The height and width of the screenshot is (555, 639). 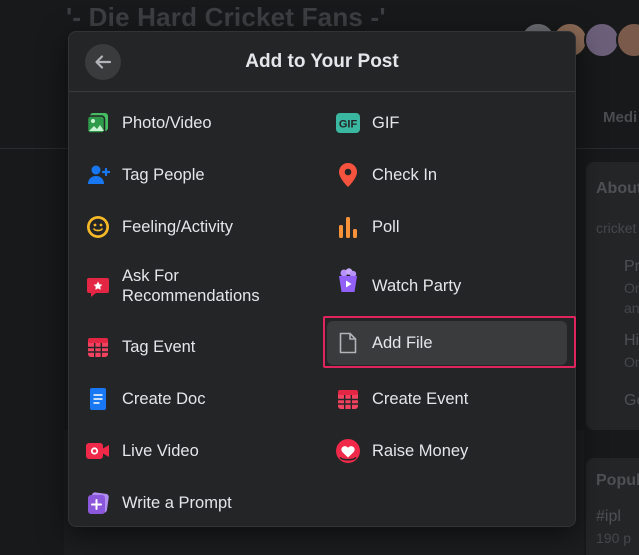 What do you see at coordinates (420, 399) in the screenshot?
I see `option-label: Create Event` at bounding box center [420, 399].